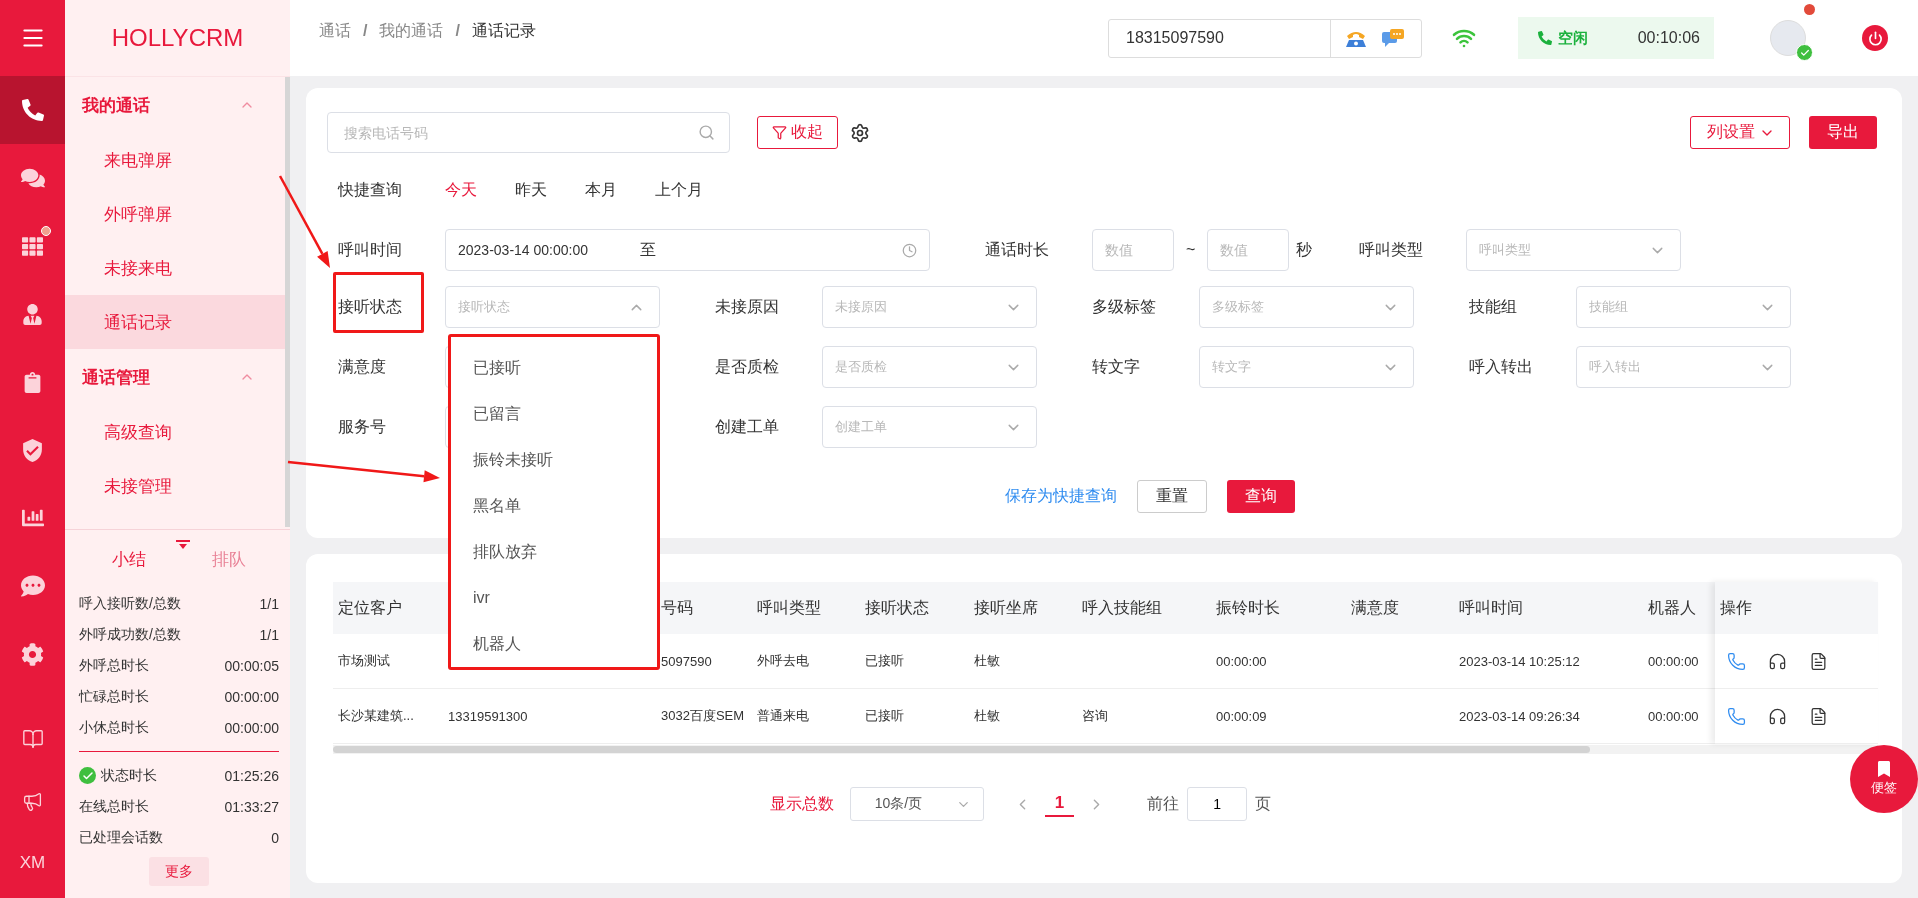 Image resolution: width=1918 pixels, height=898 pixels. Describe the element at coordinates (1809, 9) in the screenshot. I see `notification-dot` at that location.